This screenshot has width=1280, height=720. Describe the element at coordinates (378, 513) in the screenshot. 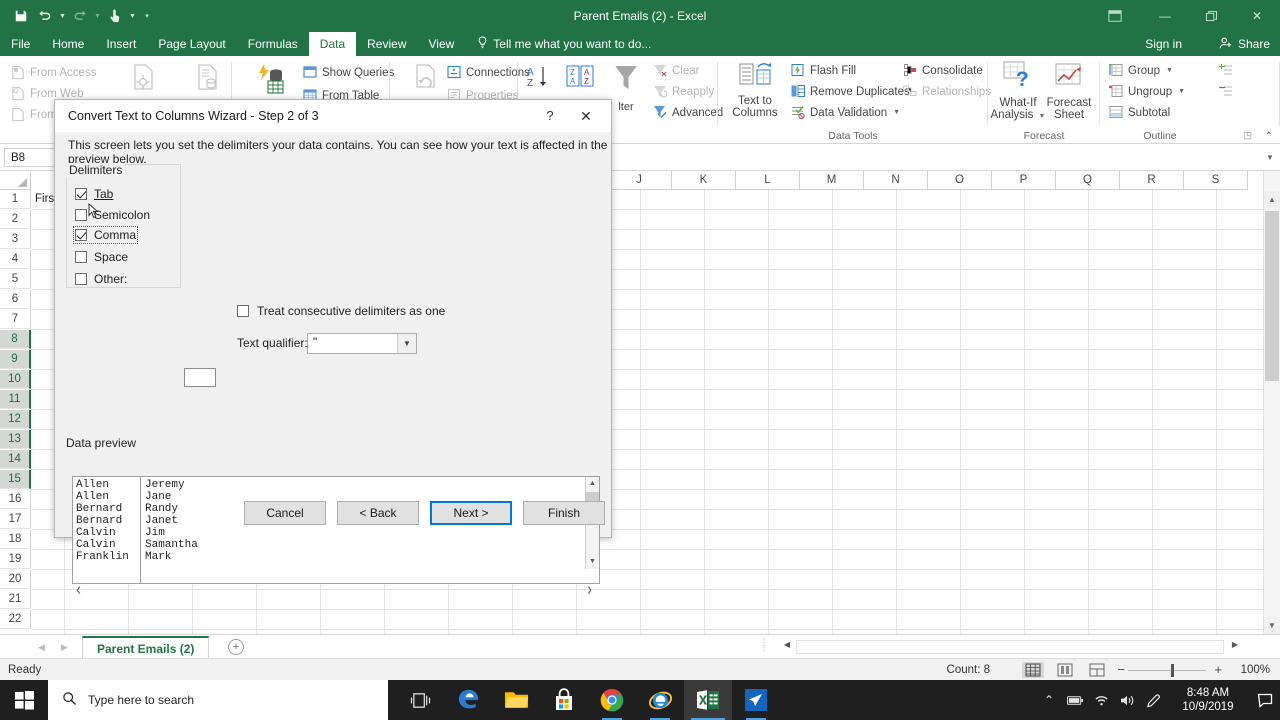

I see `back-button: < Back` at that location.